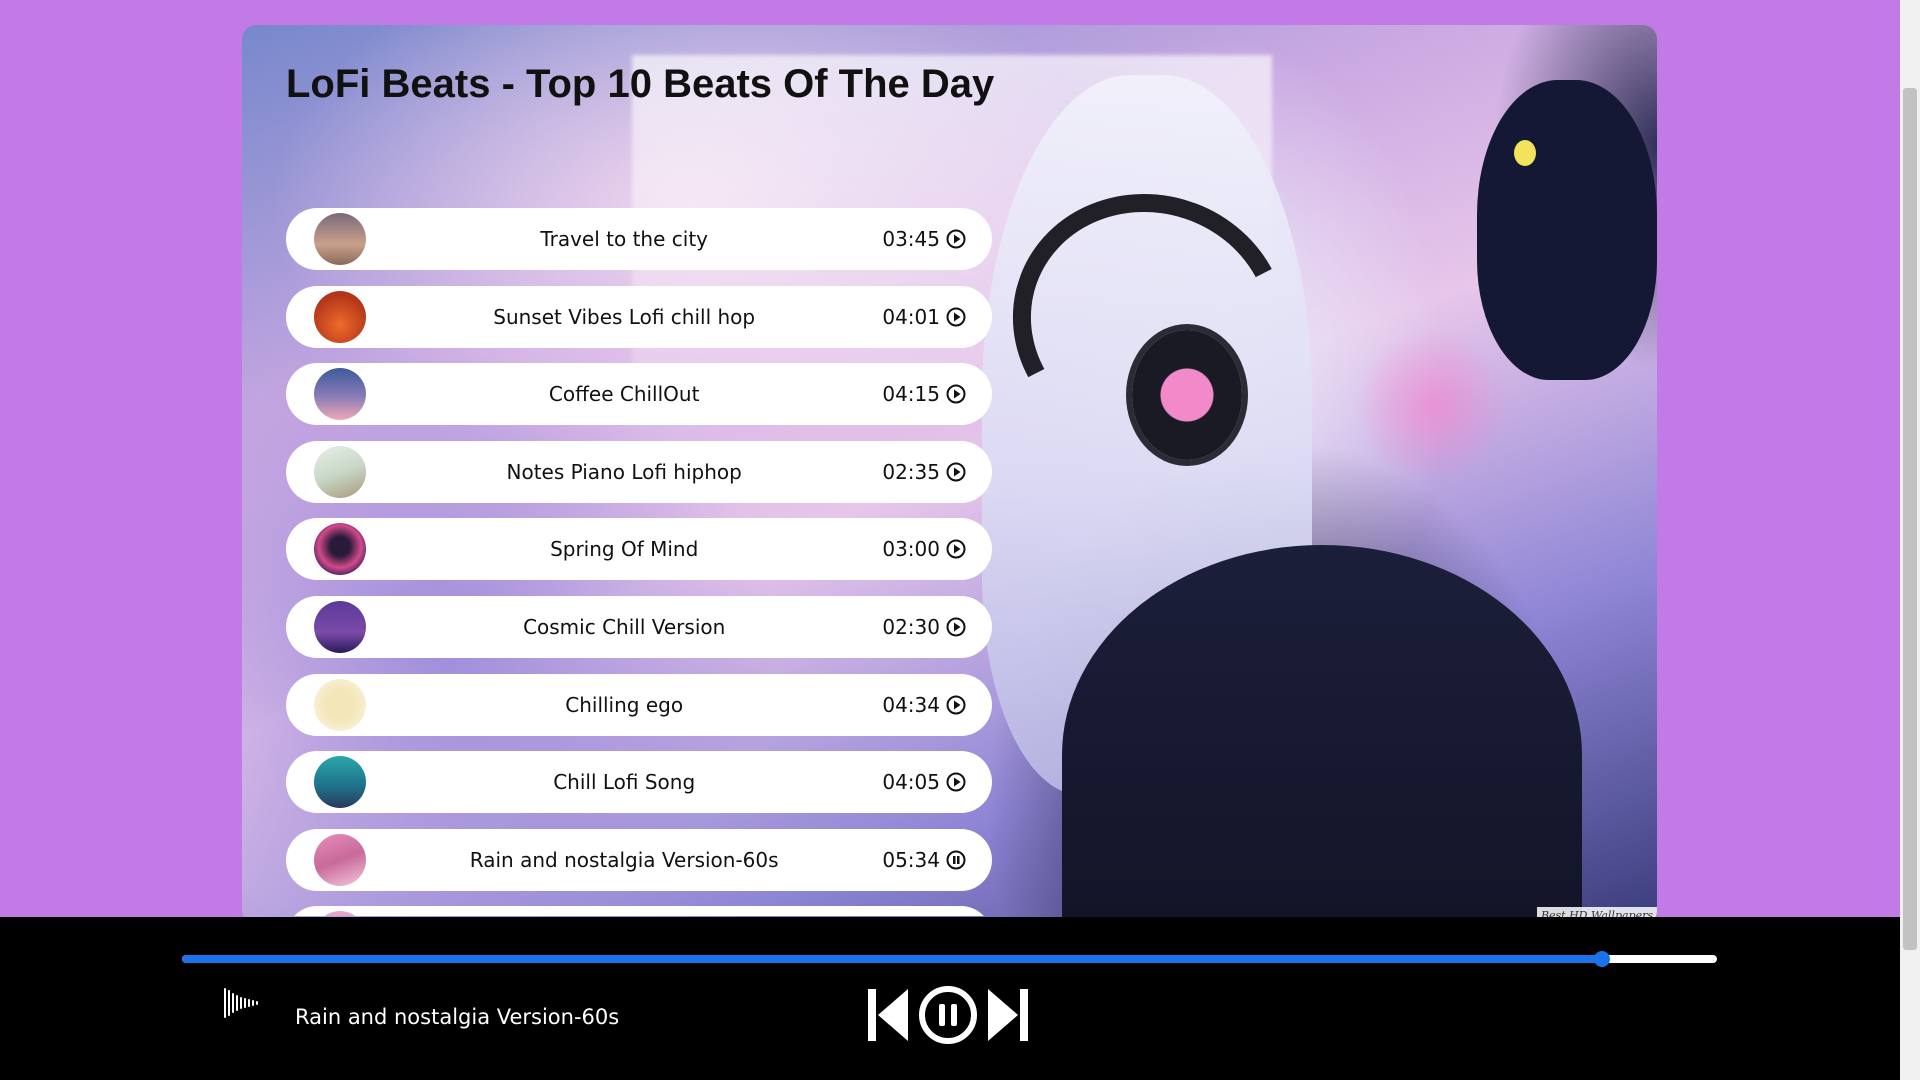 The height and width of the screenshot is (1080, 1920). I want to click on track-name: Coffee ChillOut, so click(624, 394).